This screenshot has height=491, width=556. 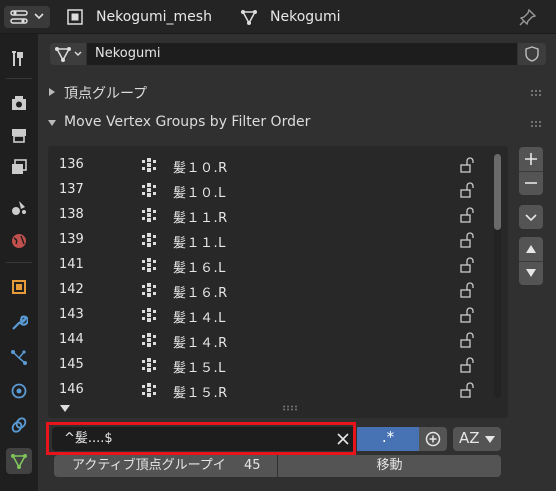 I want to click on pin-icon, so click(x=528, y=17).